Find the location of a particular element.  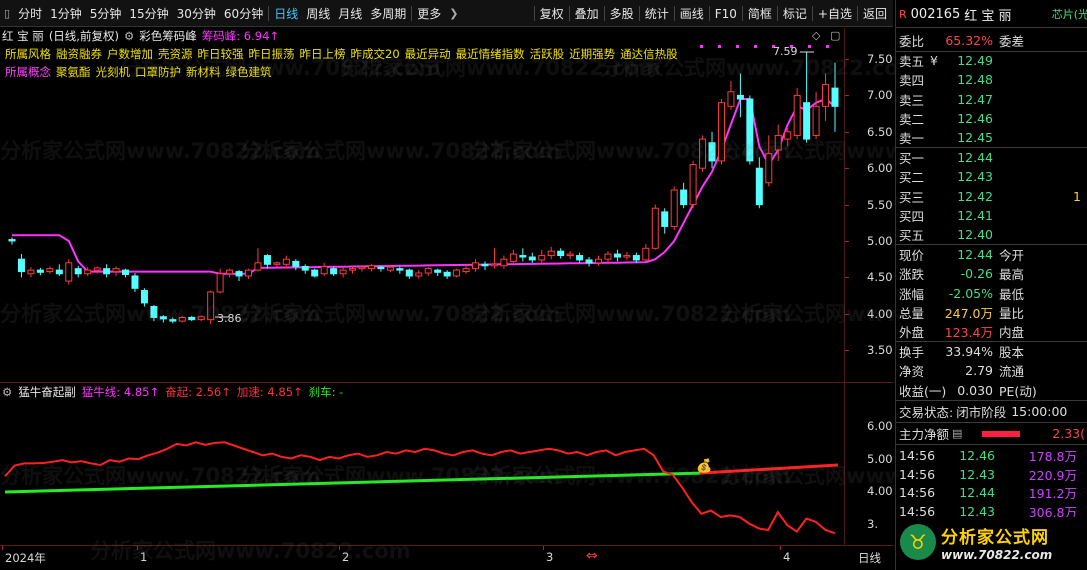

weibi-row: 委比 65.32% 委差 is located at coordinates (992, 40).